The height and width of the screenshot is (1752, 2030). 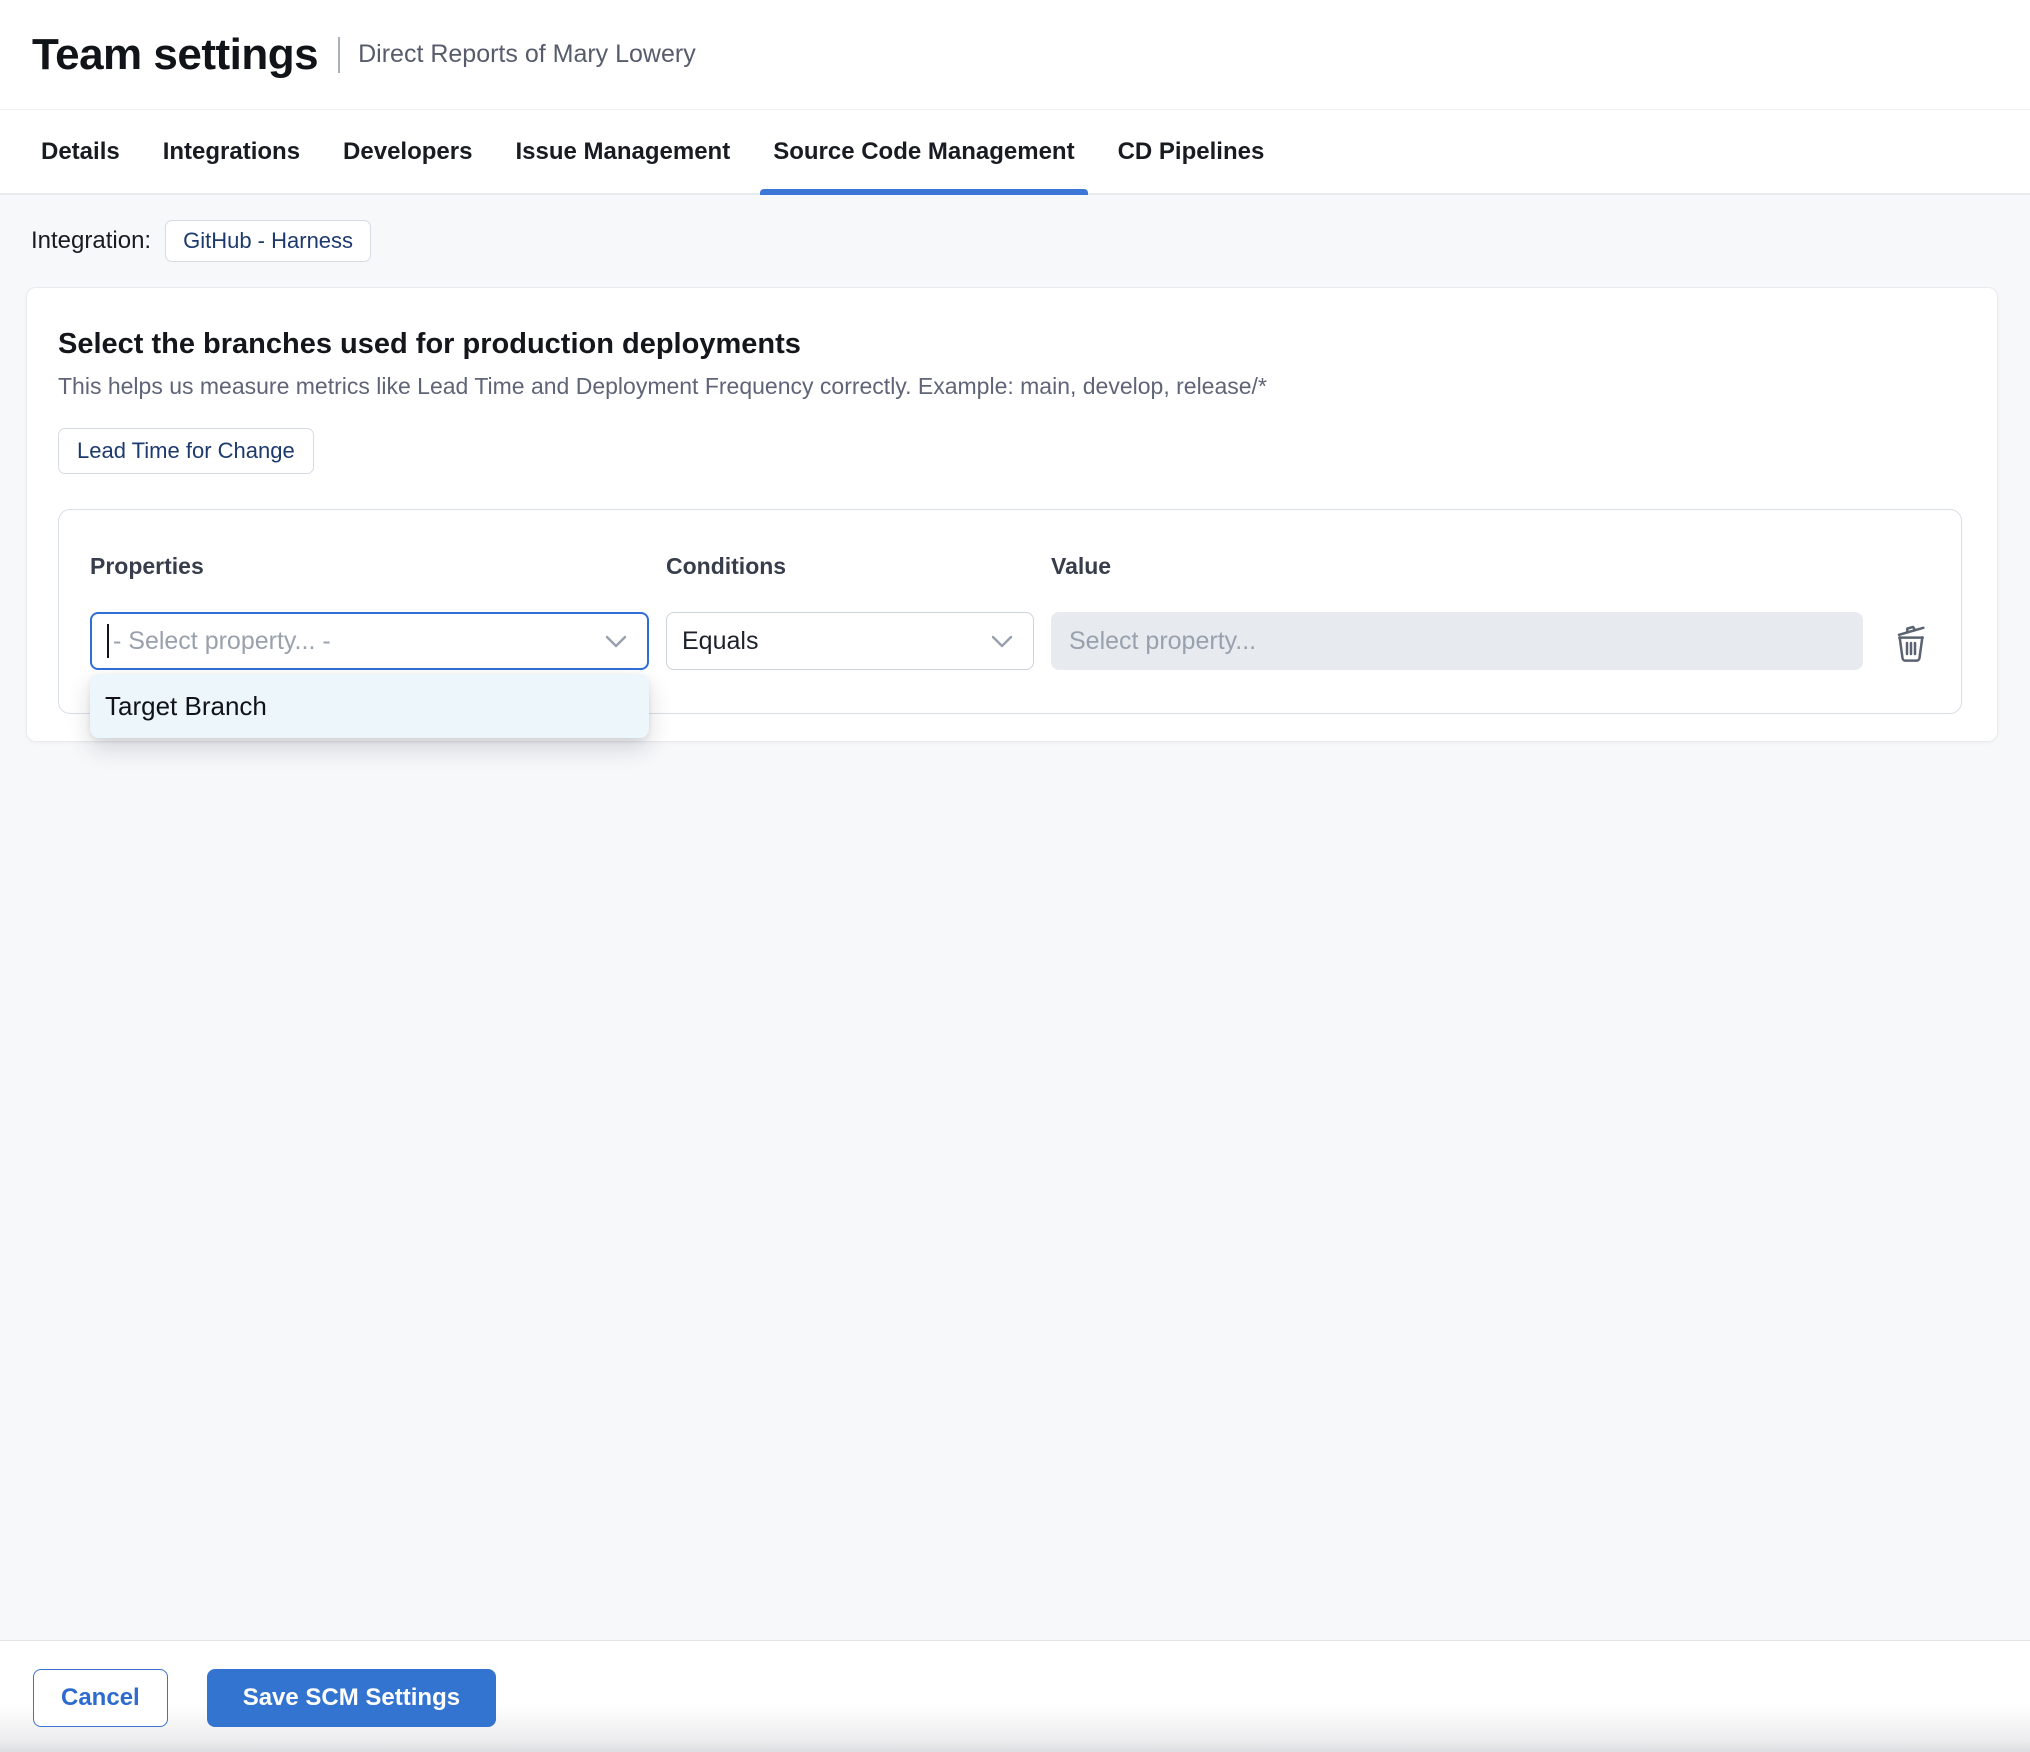 I want to click on tab-source-code-management: Source Code Management, so click(x=924, y=152).